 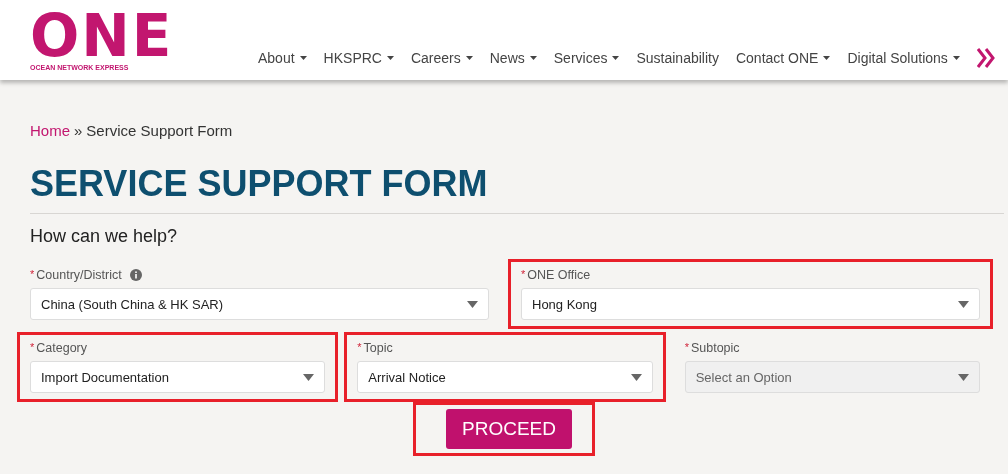 What do you see at coordinates (513, 58) in the screenshot?
I see `nav-link: News` at bounding box center [513, 58].